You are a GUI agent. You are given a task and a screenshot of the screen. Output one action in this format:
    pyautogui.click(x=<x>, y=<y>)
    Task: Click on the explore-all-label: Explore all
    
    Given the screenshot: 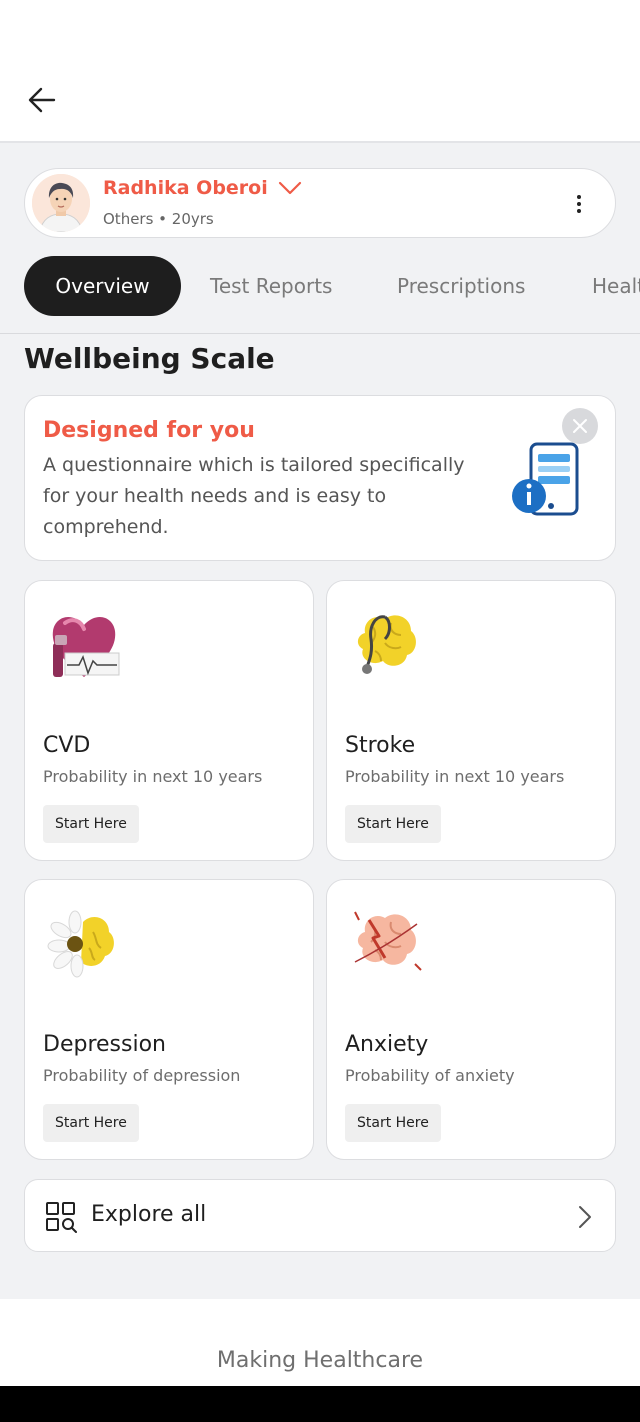 What is the action you would take?
    pyautogui.click(x=149, y=1214)
    